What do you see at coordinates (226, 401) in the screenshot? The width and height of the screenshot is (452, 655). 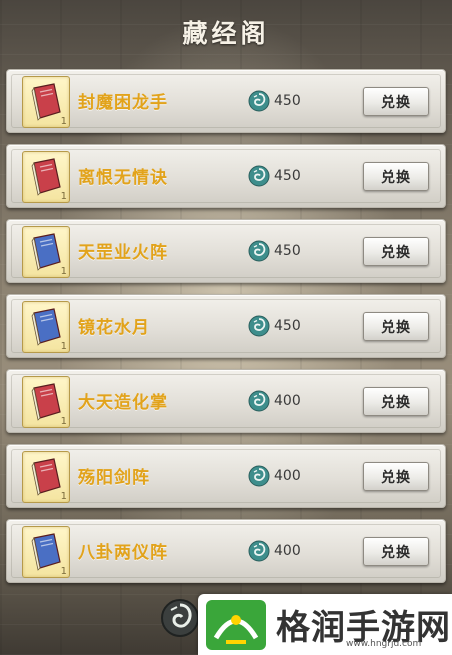 I see `exchange-row: 1 大天造化掌 400 兑换` at bounding box center [226, 401].